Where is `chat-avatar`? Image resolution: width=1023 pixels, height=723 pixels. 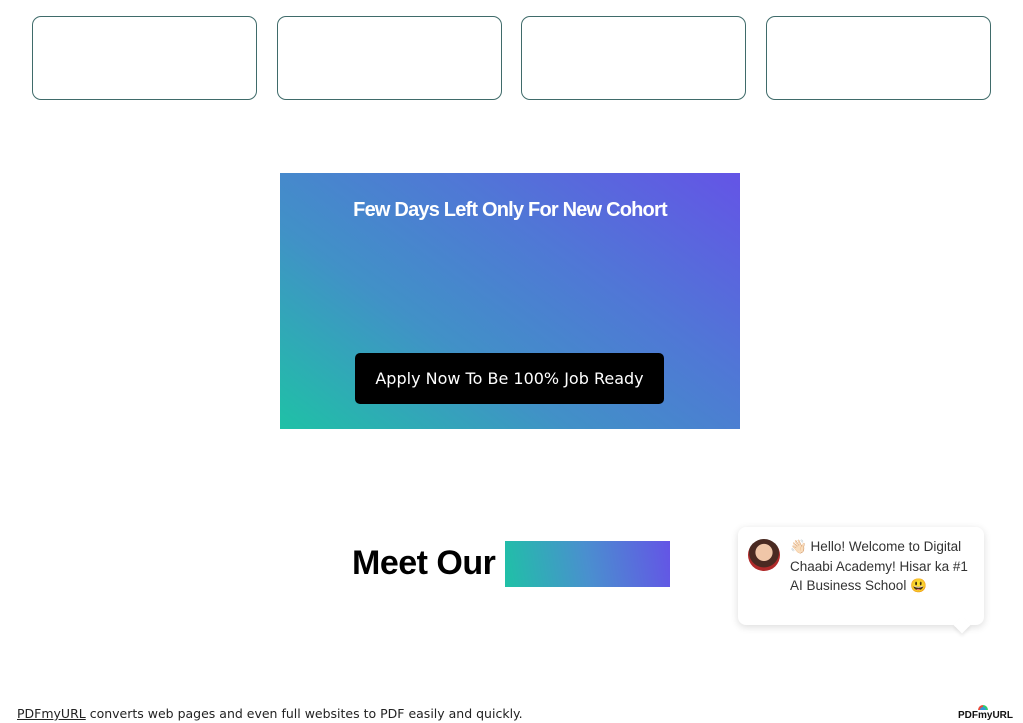 chat-avatar is located at coordinates (764, 555).